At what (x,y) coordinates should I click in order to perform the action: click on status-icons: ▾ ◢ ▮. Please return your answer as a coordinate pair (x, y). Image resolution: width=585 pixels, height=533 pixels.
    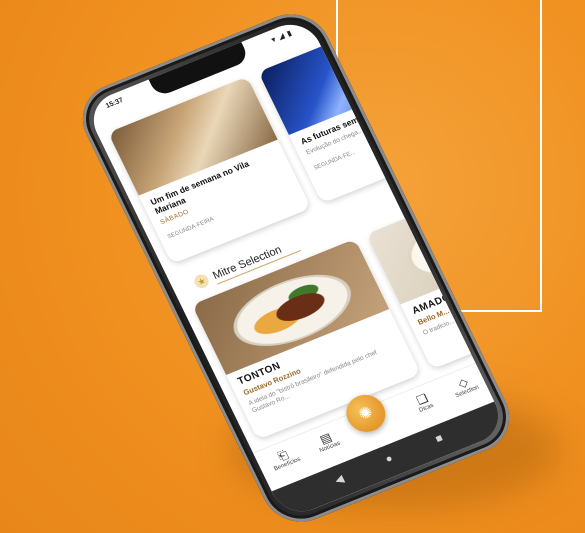
    Looking at the image, I should click on (282, 37).